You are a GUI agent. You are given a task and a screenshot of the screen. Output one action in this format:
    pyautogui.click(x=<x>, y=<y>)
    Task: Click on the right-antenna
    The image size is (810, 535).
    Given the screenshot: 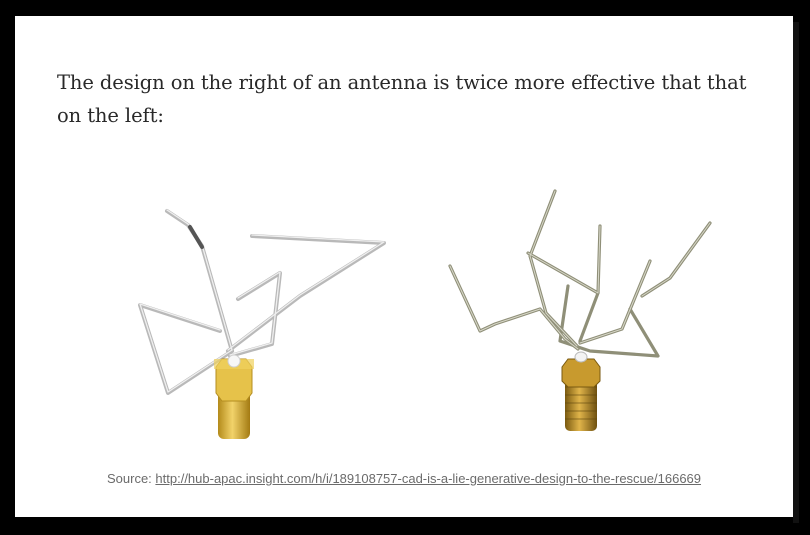 What is the action you would take?
    pyautogui.click(x=580, y=273)
    